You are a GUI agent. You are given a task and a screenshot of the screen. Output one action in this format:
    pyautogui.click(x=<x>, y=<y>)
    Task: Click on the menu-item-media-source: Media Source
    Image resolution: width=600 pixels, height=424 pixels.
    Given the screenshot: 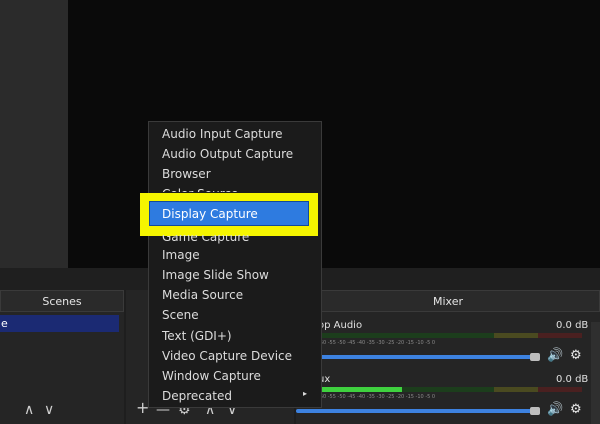 What is the action you would take?
    pyautogui.click(x=202, y=295)
    